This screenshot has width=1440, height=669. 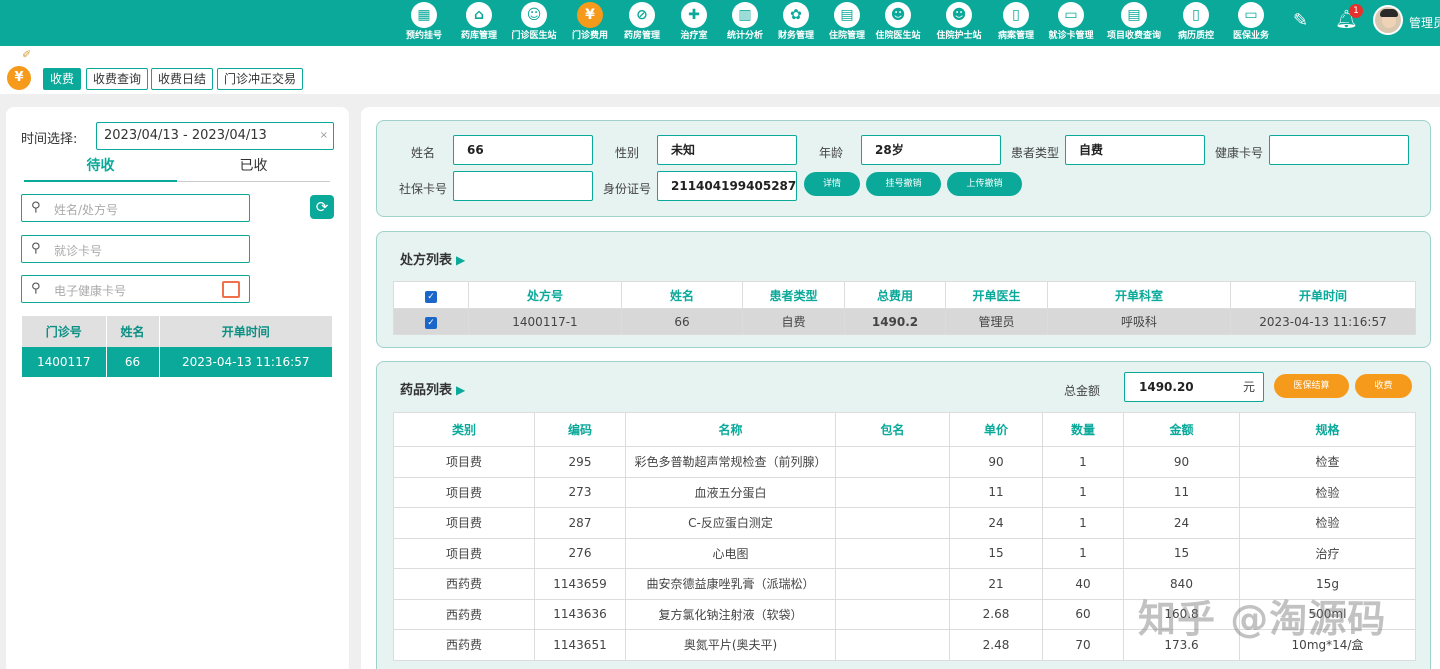 What do you see at coordinates (727, 186) in the screenshot?
I see `id-number-field: 2114041994052874` at bounding box center [727, 186].